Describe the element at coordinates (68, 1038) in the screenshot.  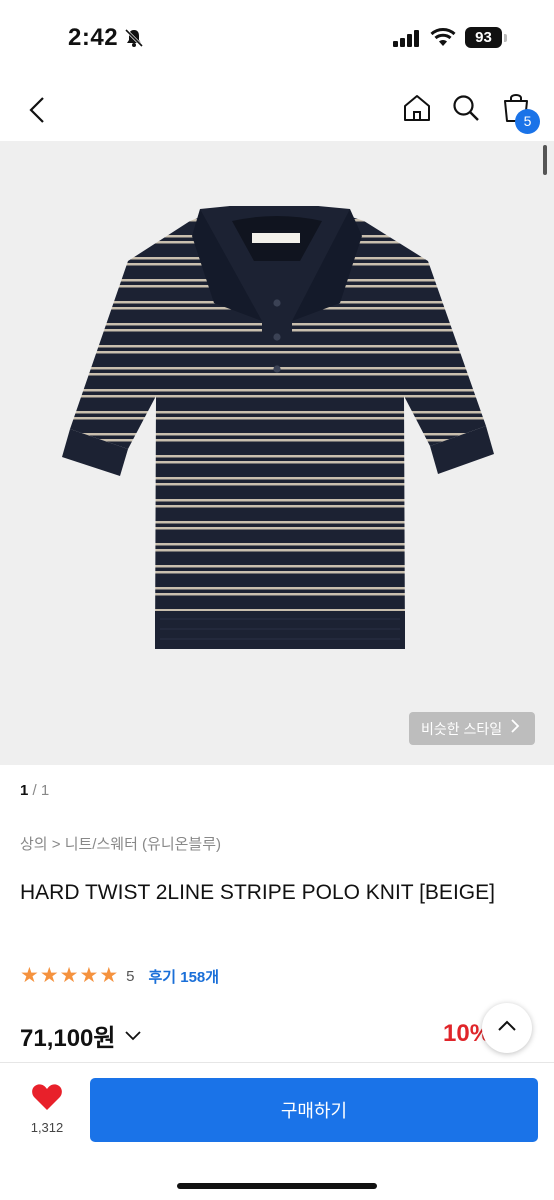
I see `price: 71,100원` at that location.